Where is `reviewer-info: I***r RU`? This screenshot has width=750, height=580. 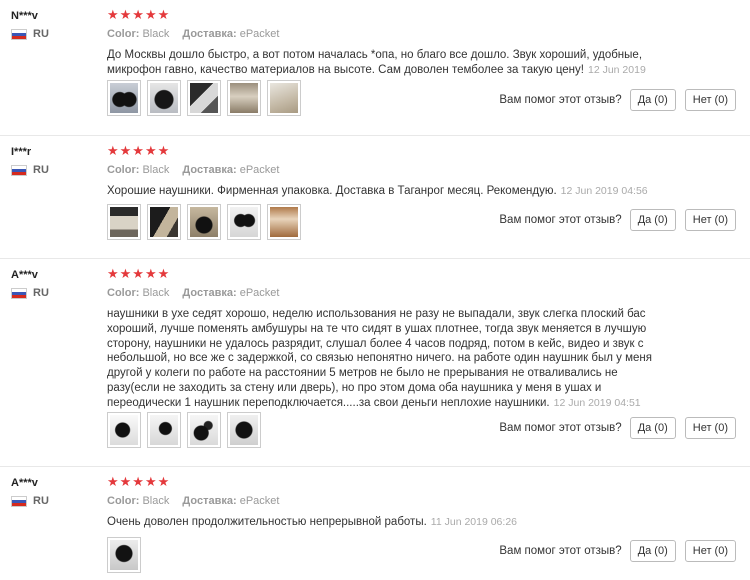
reviewer-info: I***r RU is located at coordinates (56, 161).